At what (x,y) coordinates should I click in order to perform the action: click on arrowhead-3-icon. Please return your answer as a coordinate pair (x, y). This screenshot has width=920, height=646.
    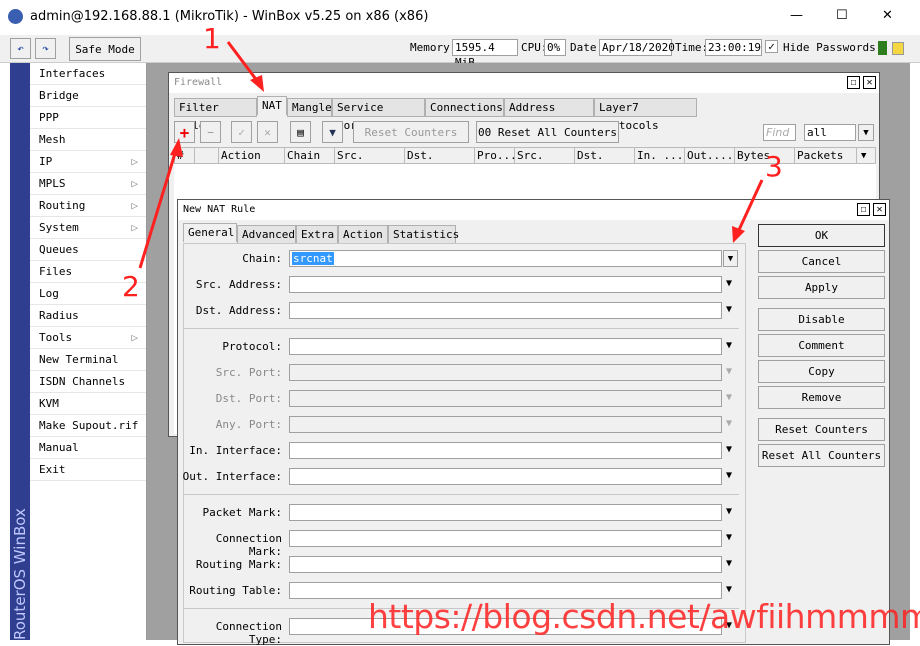
    Looking at the image, I should click on (738, 234).